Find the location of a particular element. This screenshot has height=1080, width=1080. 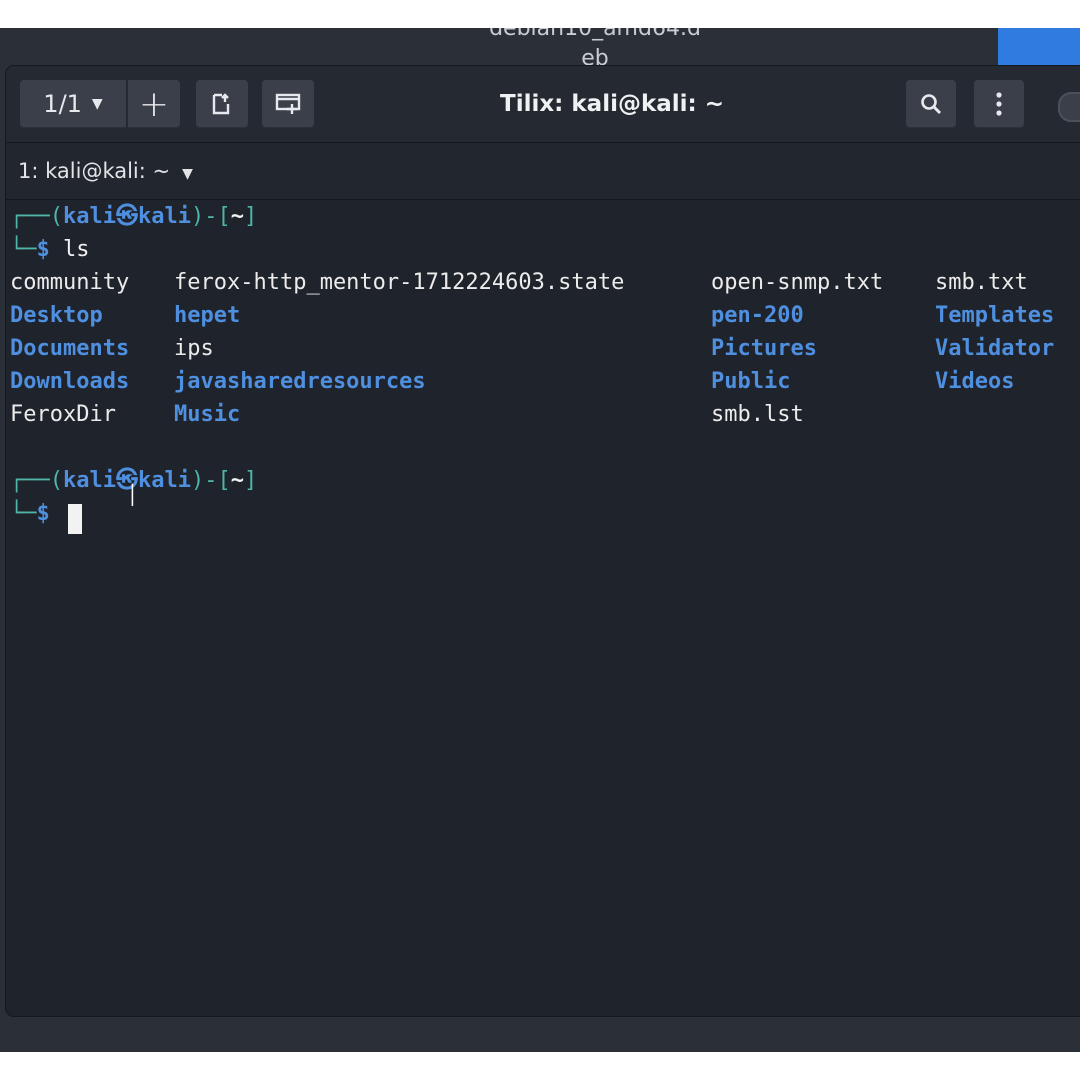

ls-entry-dir: javasharedresources is located at coordinates (300, 381).